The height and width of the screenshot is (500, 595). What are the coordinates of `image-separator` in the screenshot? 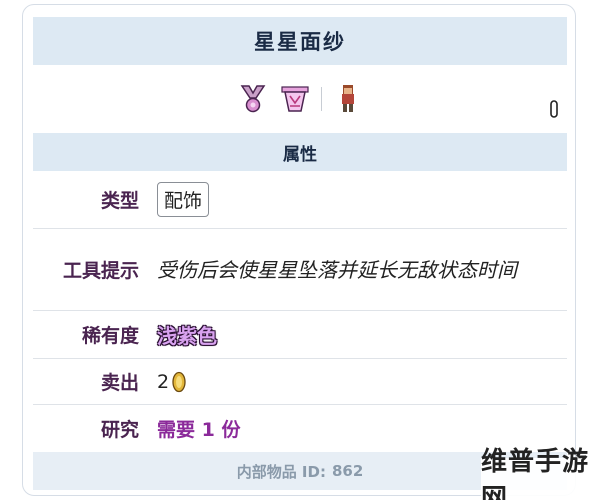 It's located at (321, 99).